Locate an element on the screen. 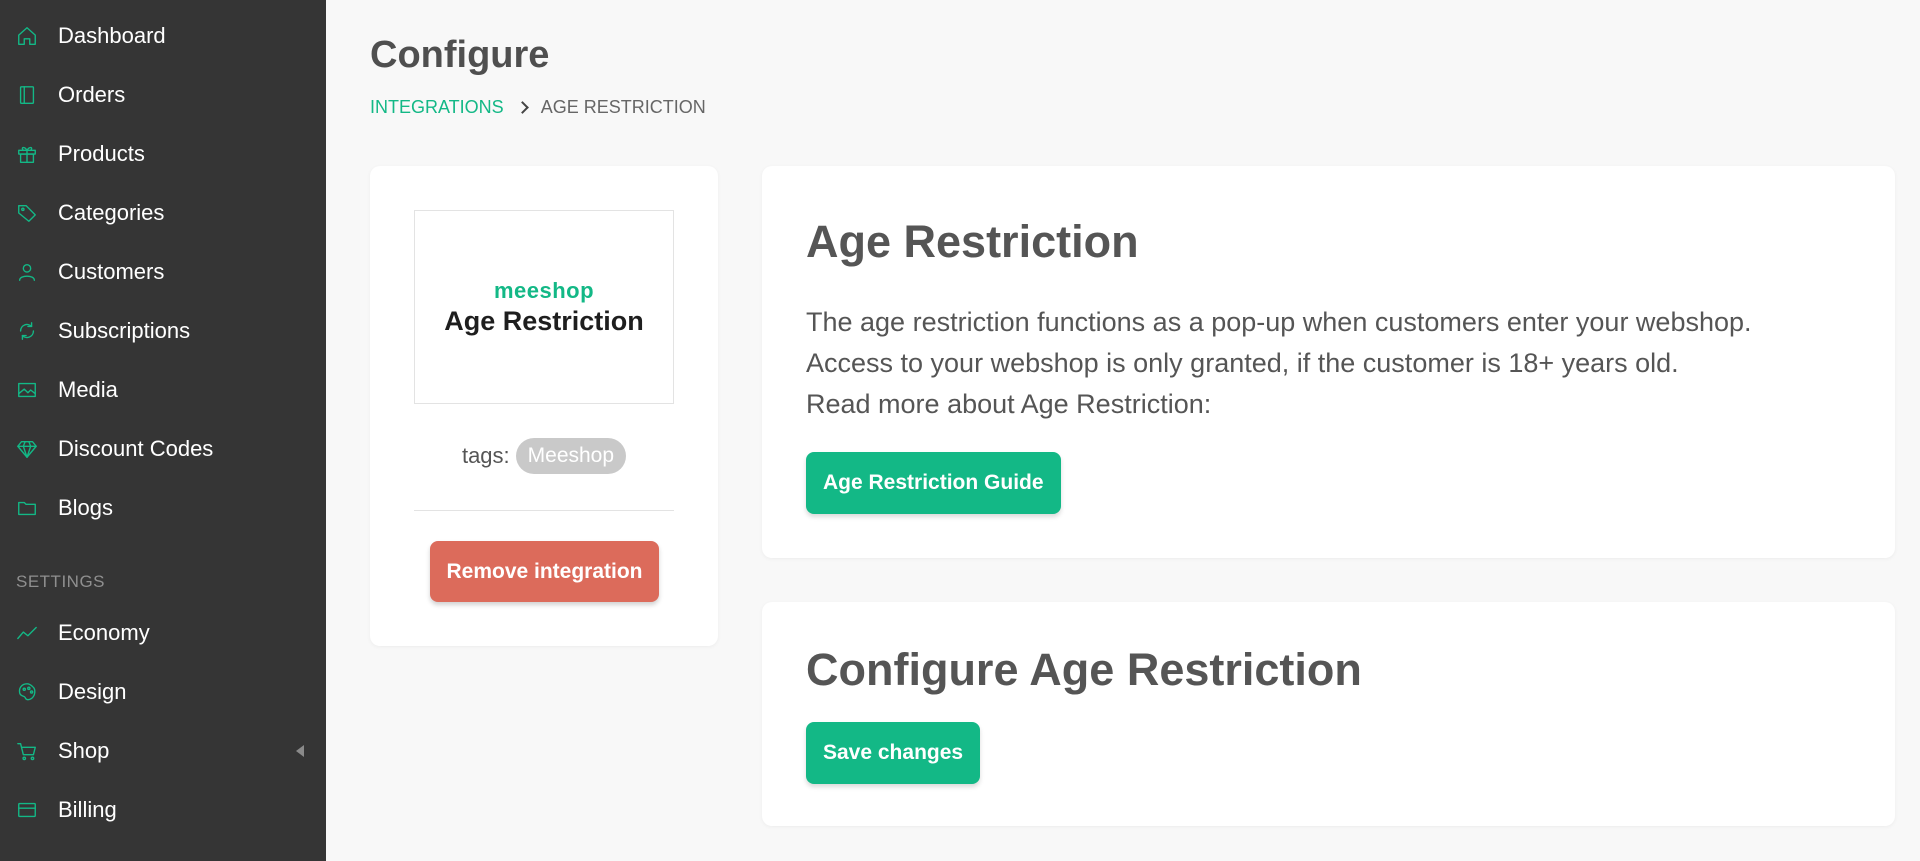 The height and width of the screenshot is (861, 1920). diamond-icon is located at coordinates (27, 449).